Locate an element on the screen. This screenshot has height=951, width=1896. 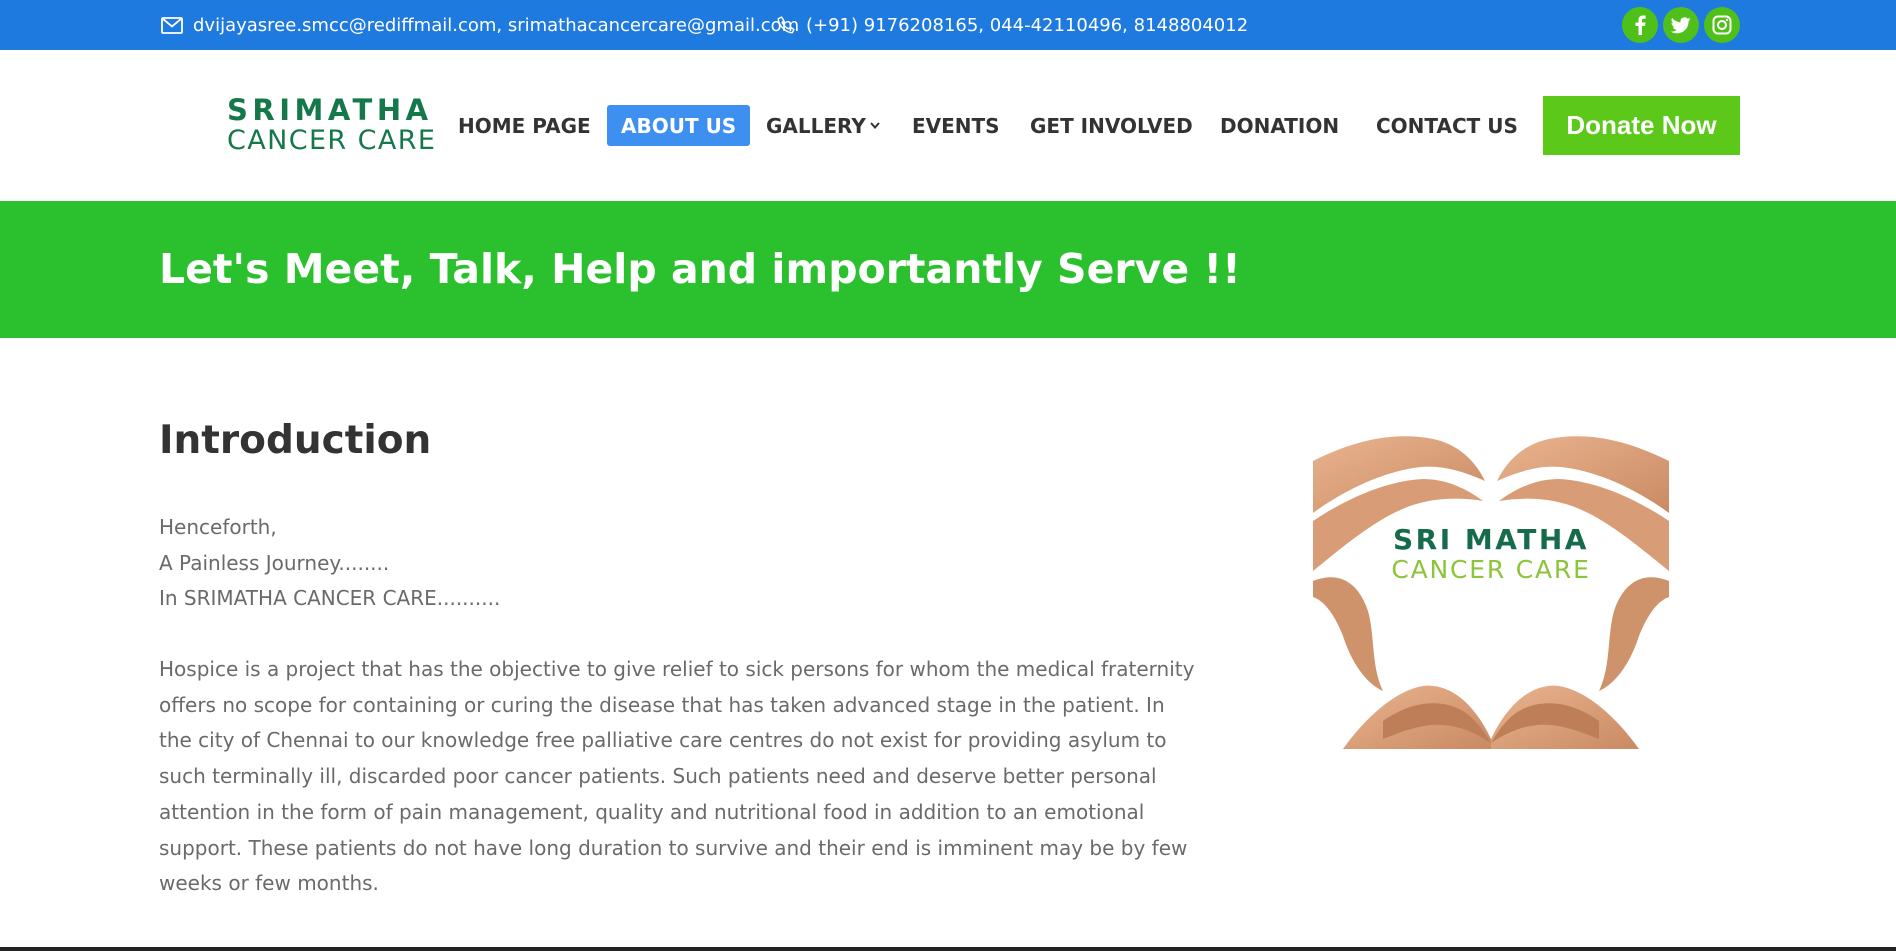
nav-gallery-label: GALLERY is located at coordinates (816, 125).